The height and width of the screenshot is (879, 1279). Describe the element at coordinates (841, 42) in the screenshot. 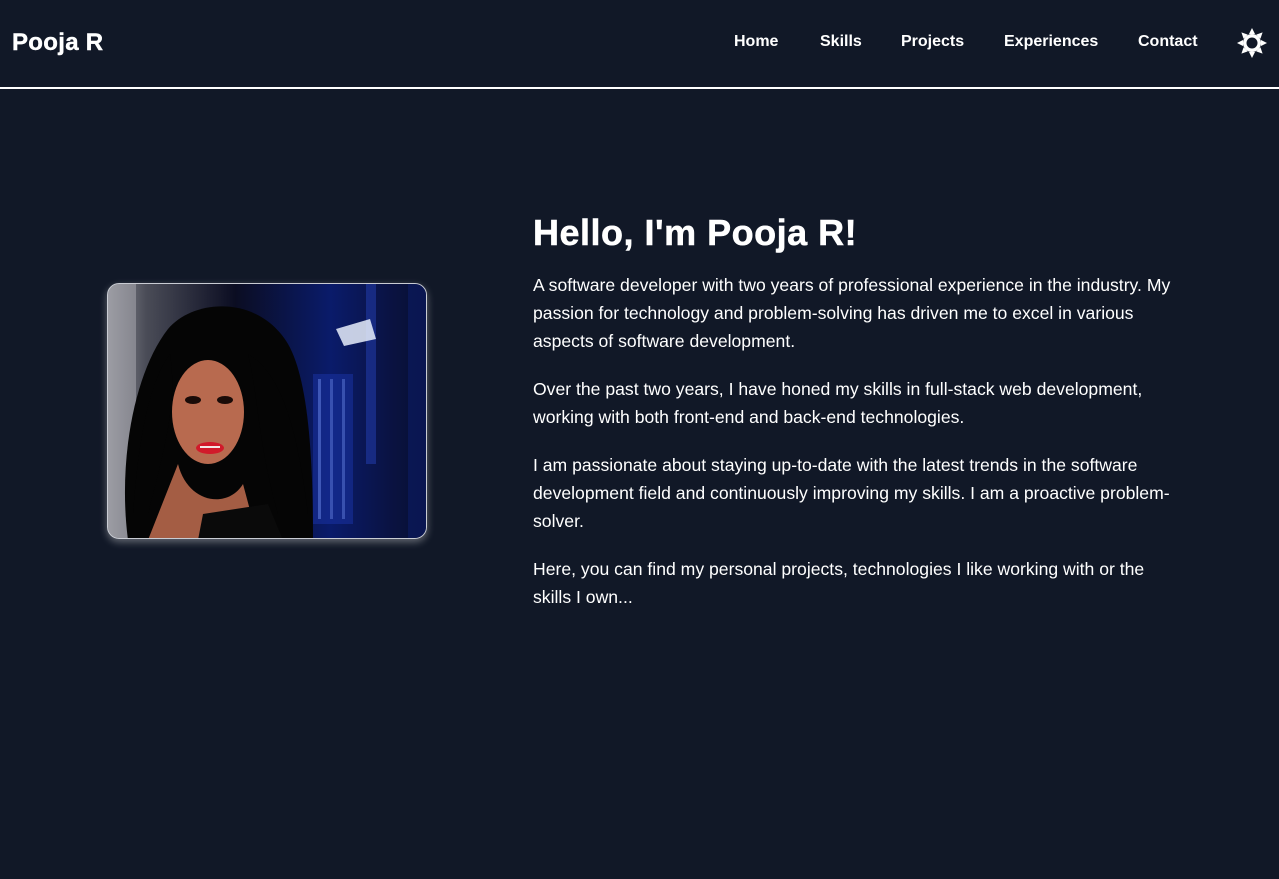

I see `nav-link-skills: Skills` at that location.